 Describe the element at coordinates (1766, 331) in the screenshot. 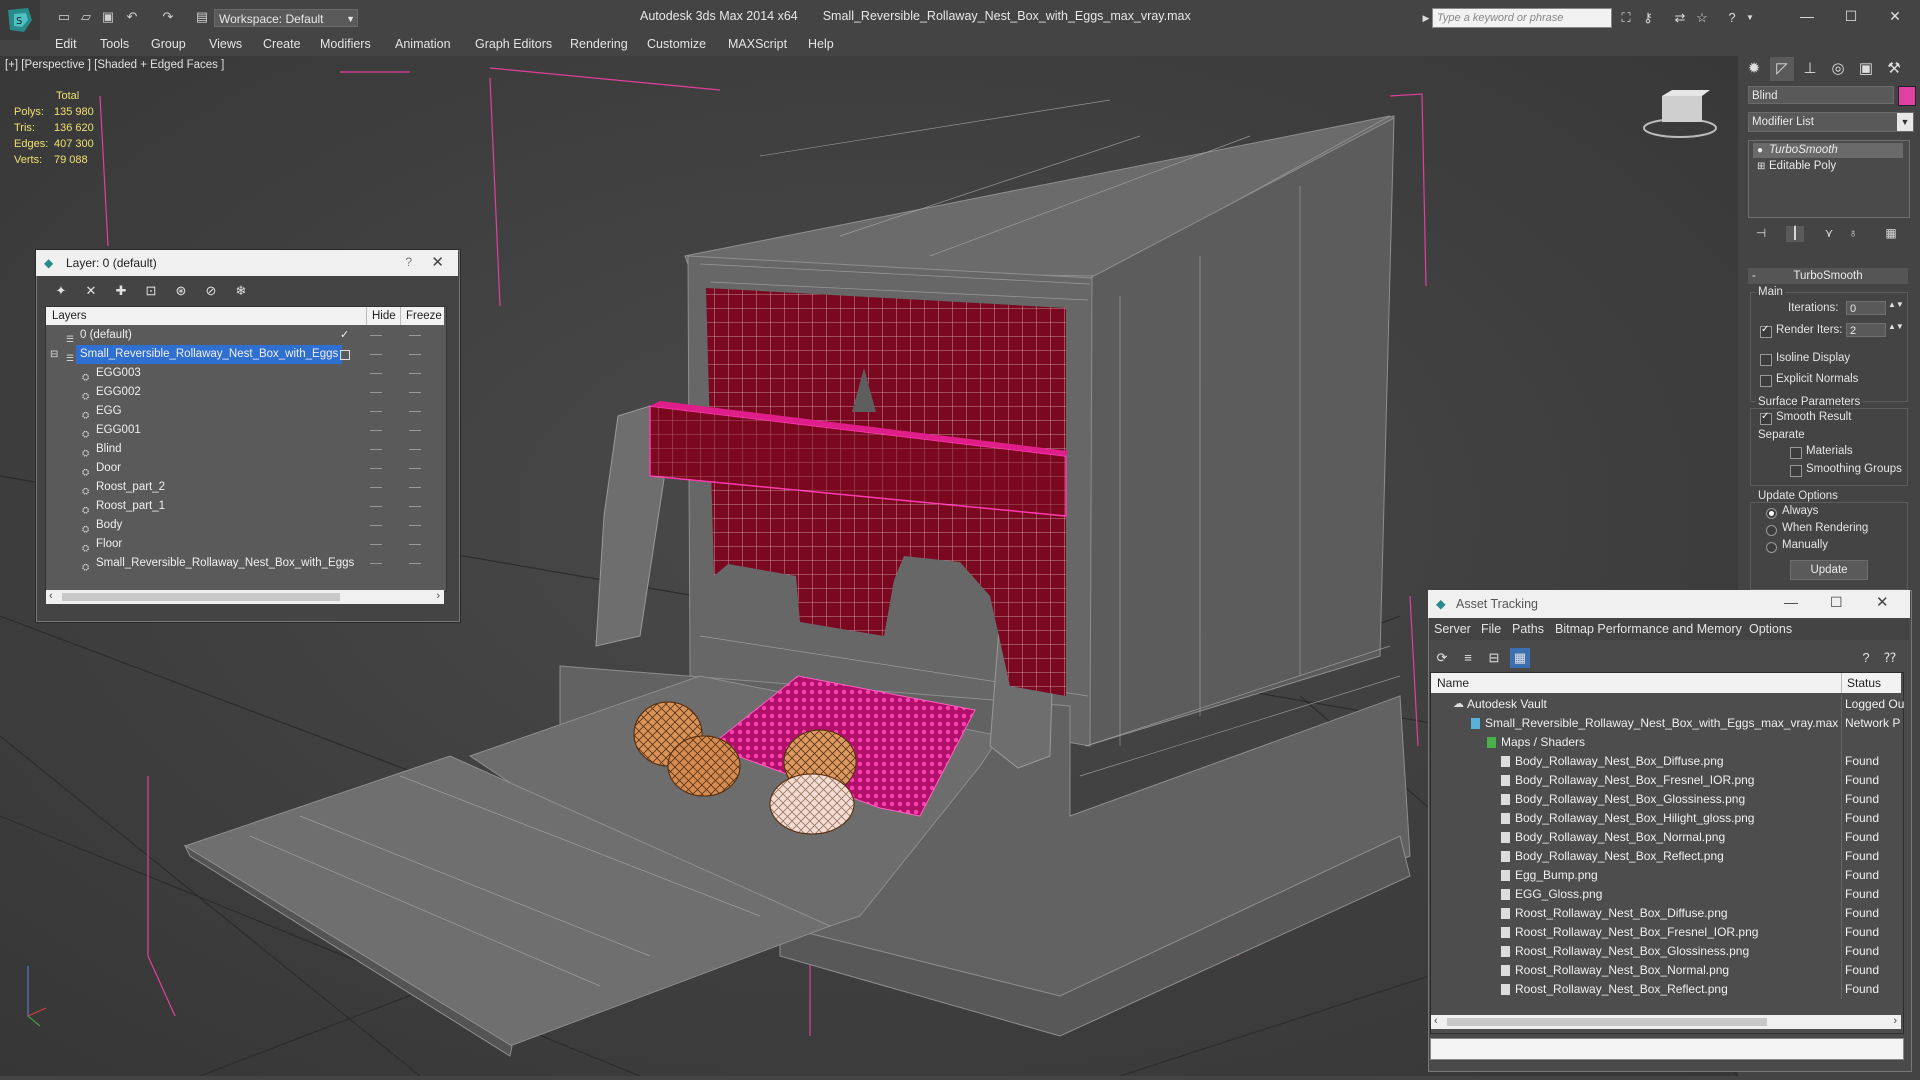

I see `render-iters-checkbox` at that location.